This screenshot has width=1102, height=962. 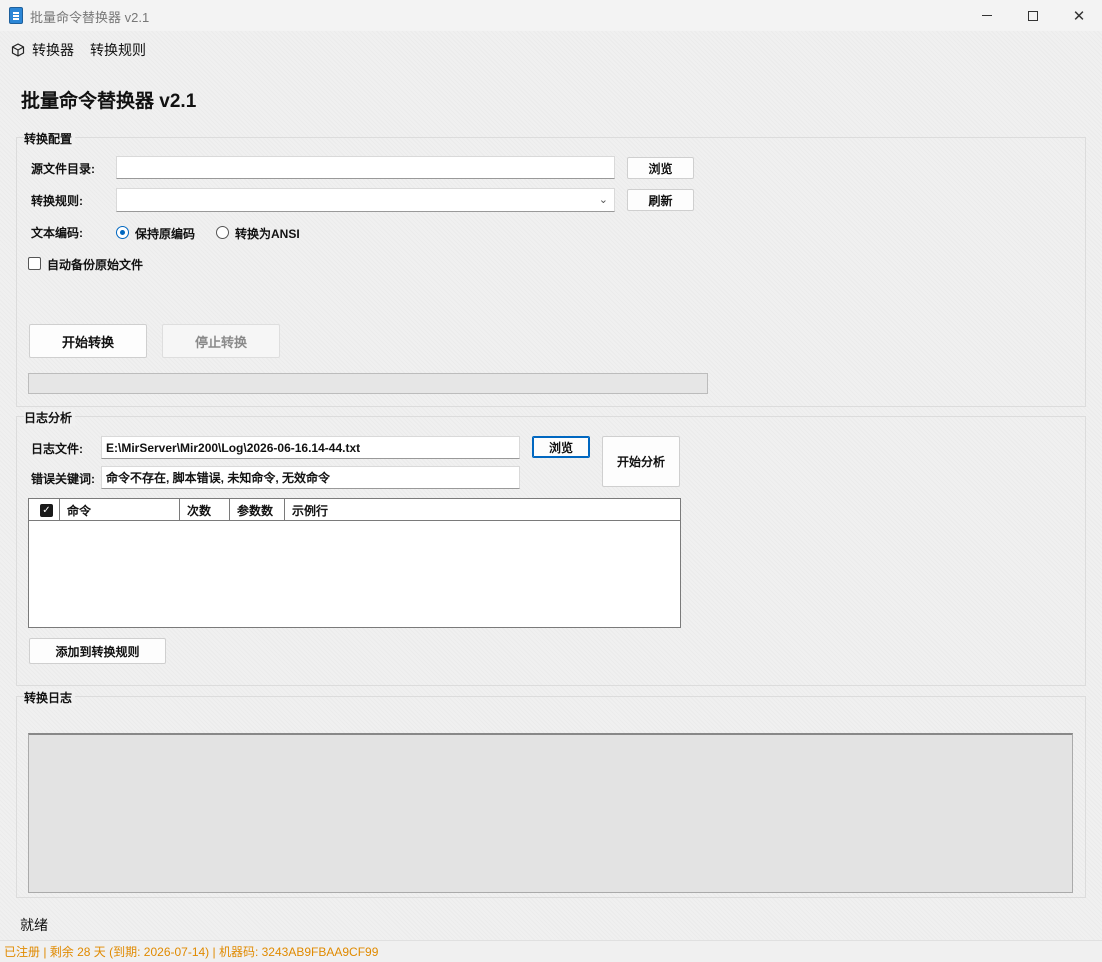 I want to click on keywords-input: 命令不存在, 脚本错误, 未知命令, 无效命令, so click(x=310, y=477).